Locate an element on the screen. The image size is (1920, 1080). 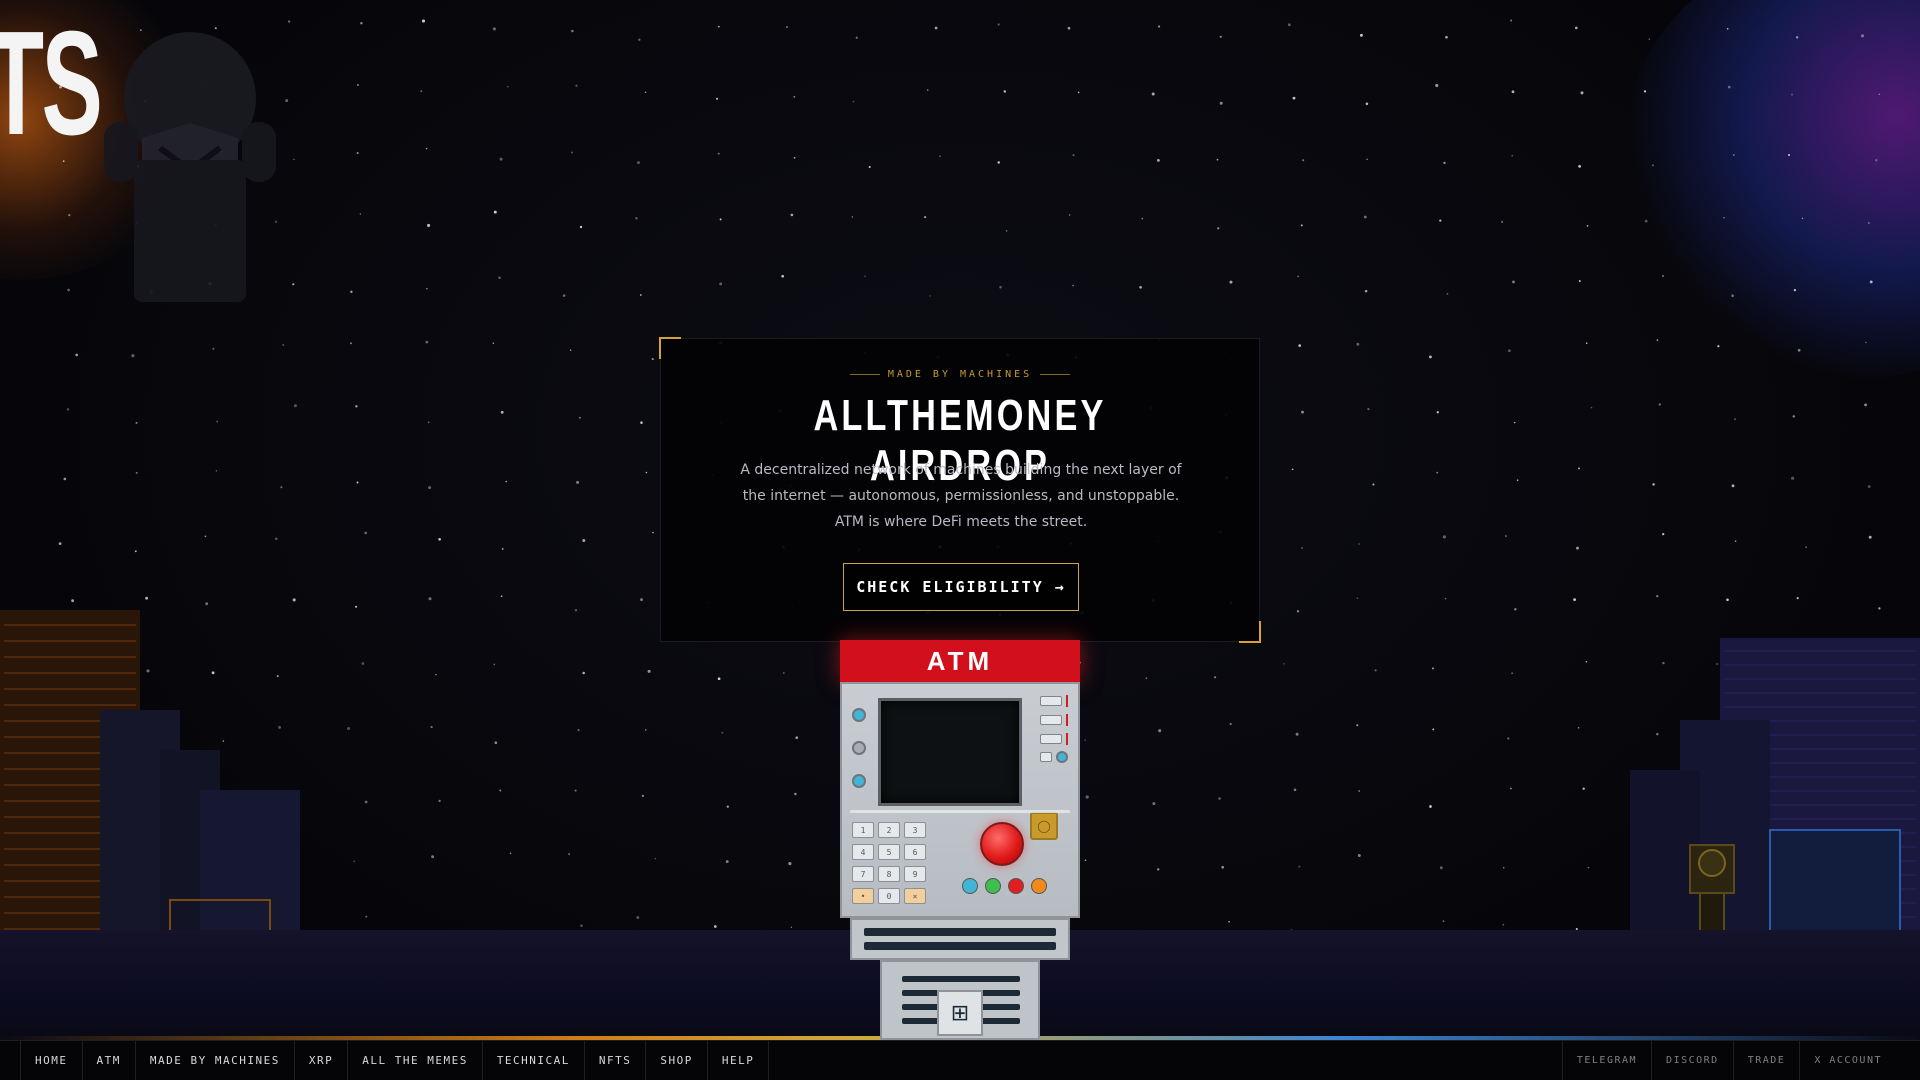
keypad-key: 1 is located at coordinates (863, 830).